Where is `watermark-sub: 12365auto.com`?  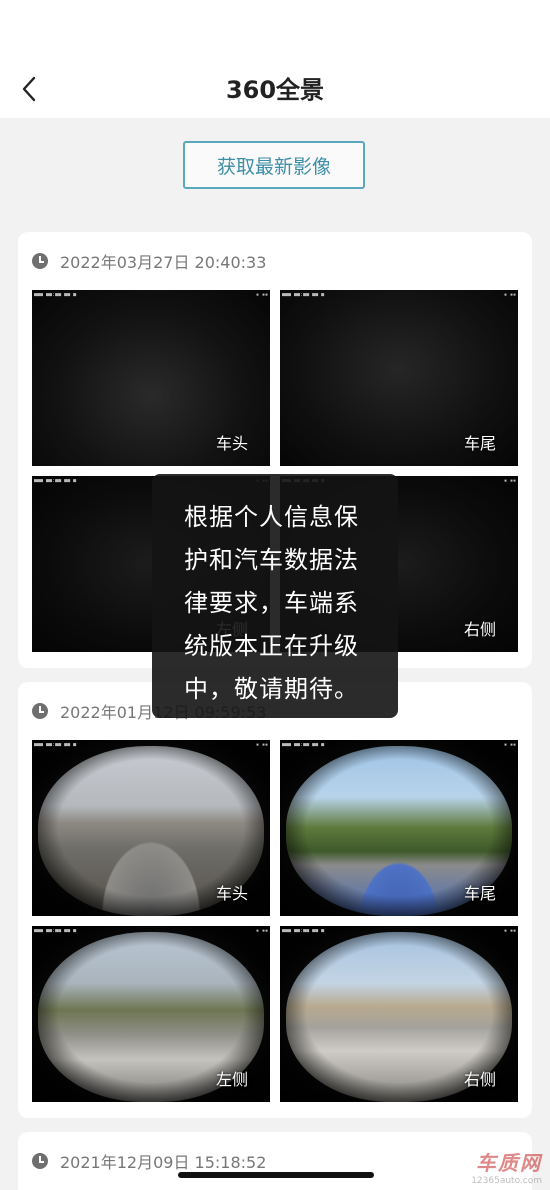 watermark-sub: 12365auto.com is located at coordinates (506, 1181).